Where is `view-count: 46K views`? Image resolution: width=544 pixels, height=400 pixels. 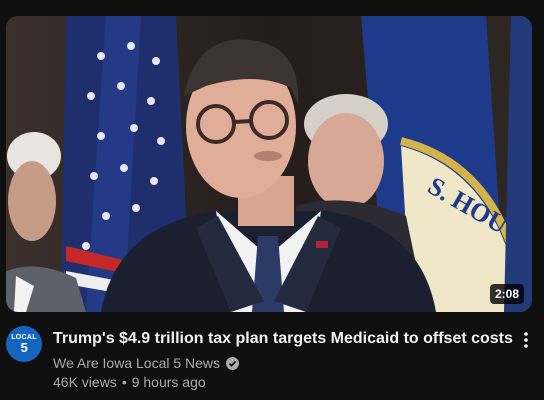 view-count: 46K views is located at coordinates (85, 382).